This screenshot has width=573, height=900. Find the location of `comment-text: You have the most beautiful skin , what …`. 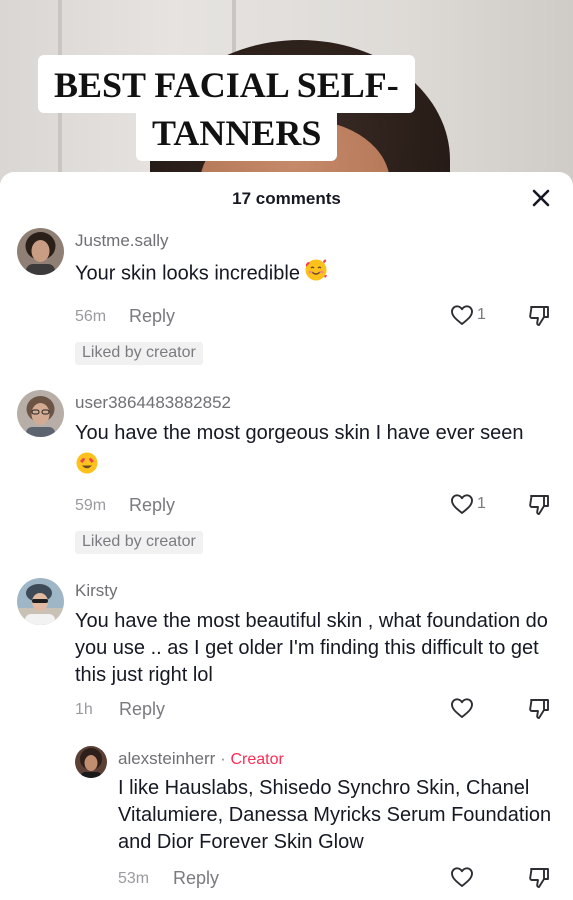

comment-text: You have the most beautiful skin , what … is located at coordinates (311, 648).